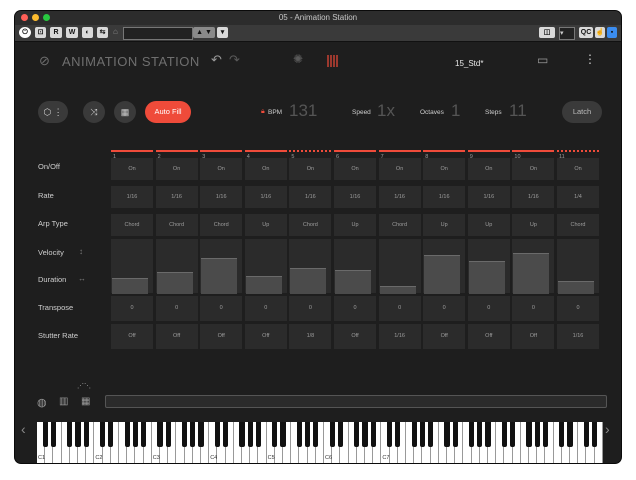 The width and height of the screenshot is (636, 480). What do you see at coordinates (578, 197) in the screenshot?
I see `step-rate-cell: 1/4` at bounding box center [578, 197].